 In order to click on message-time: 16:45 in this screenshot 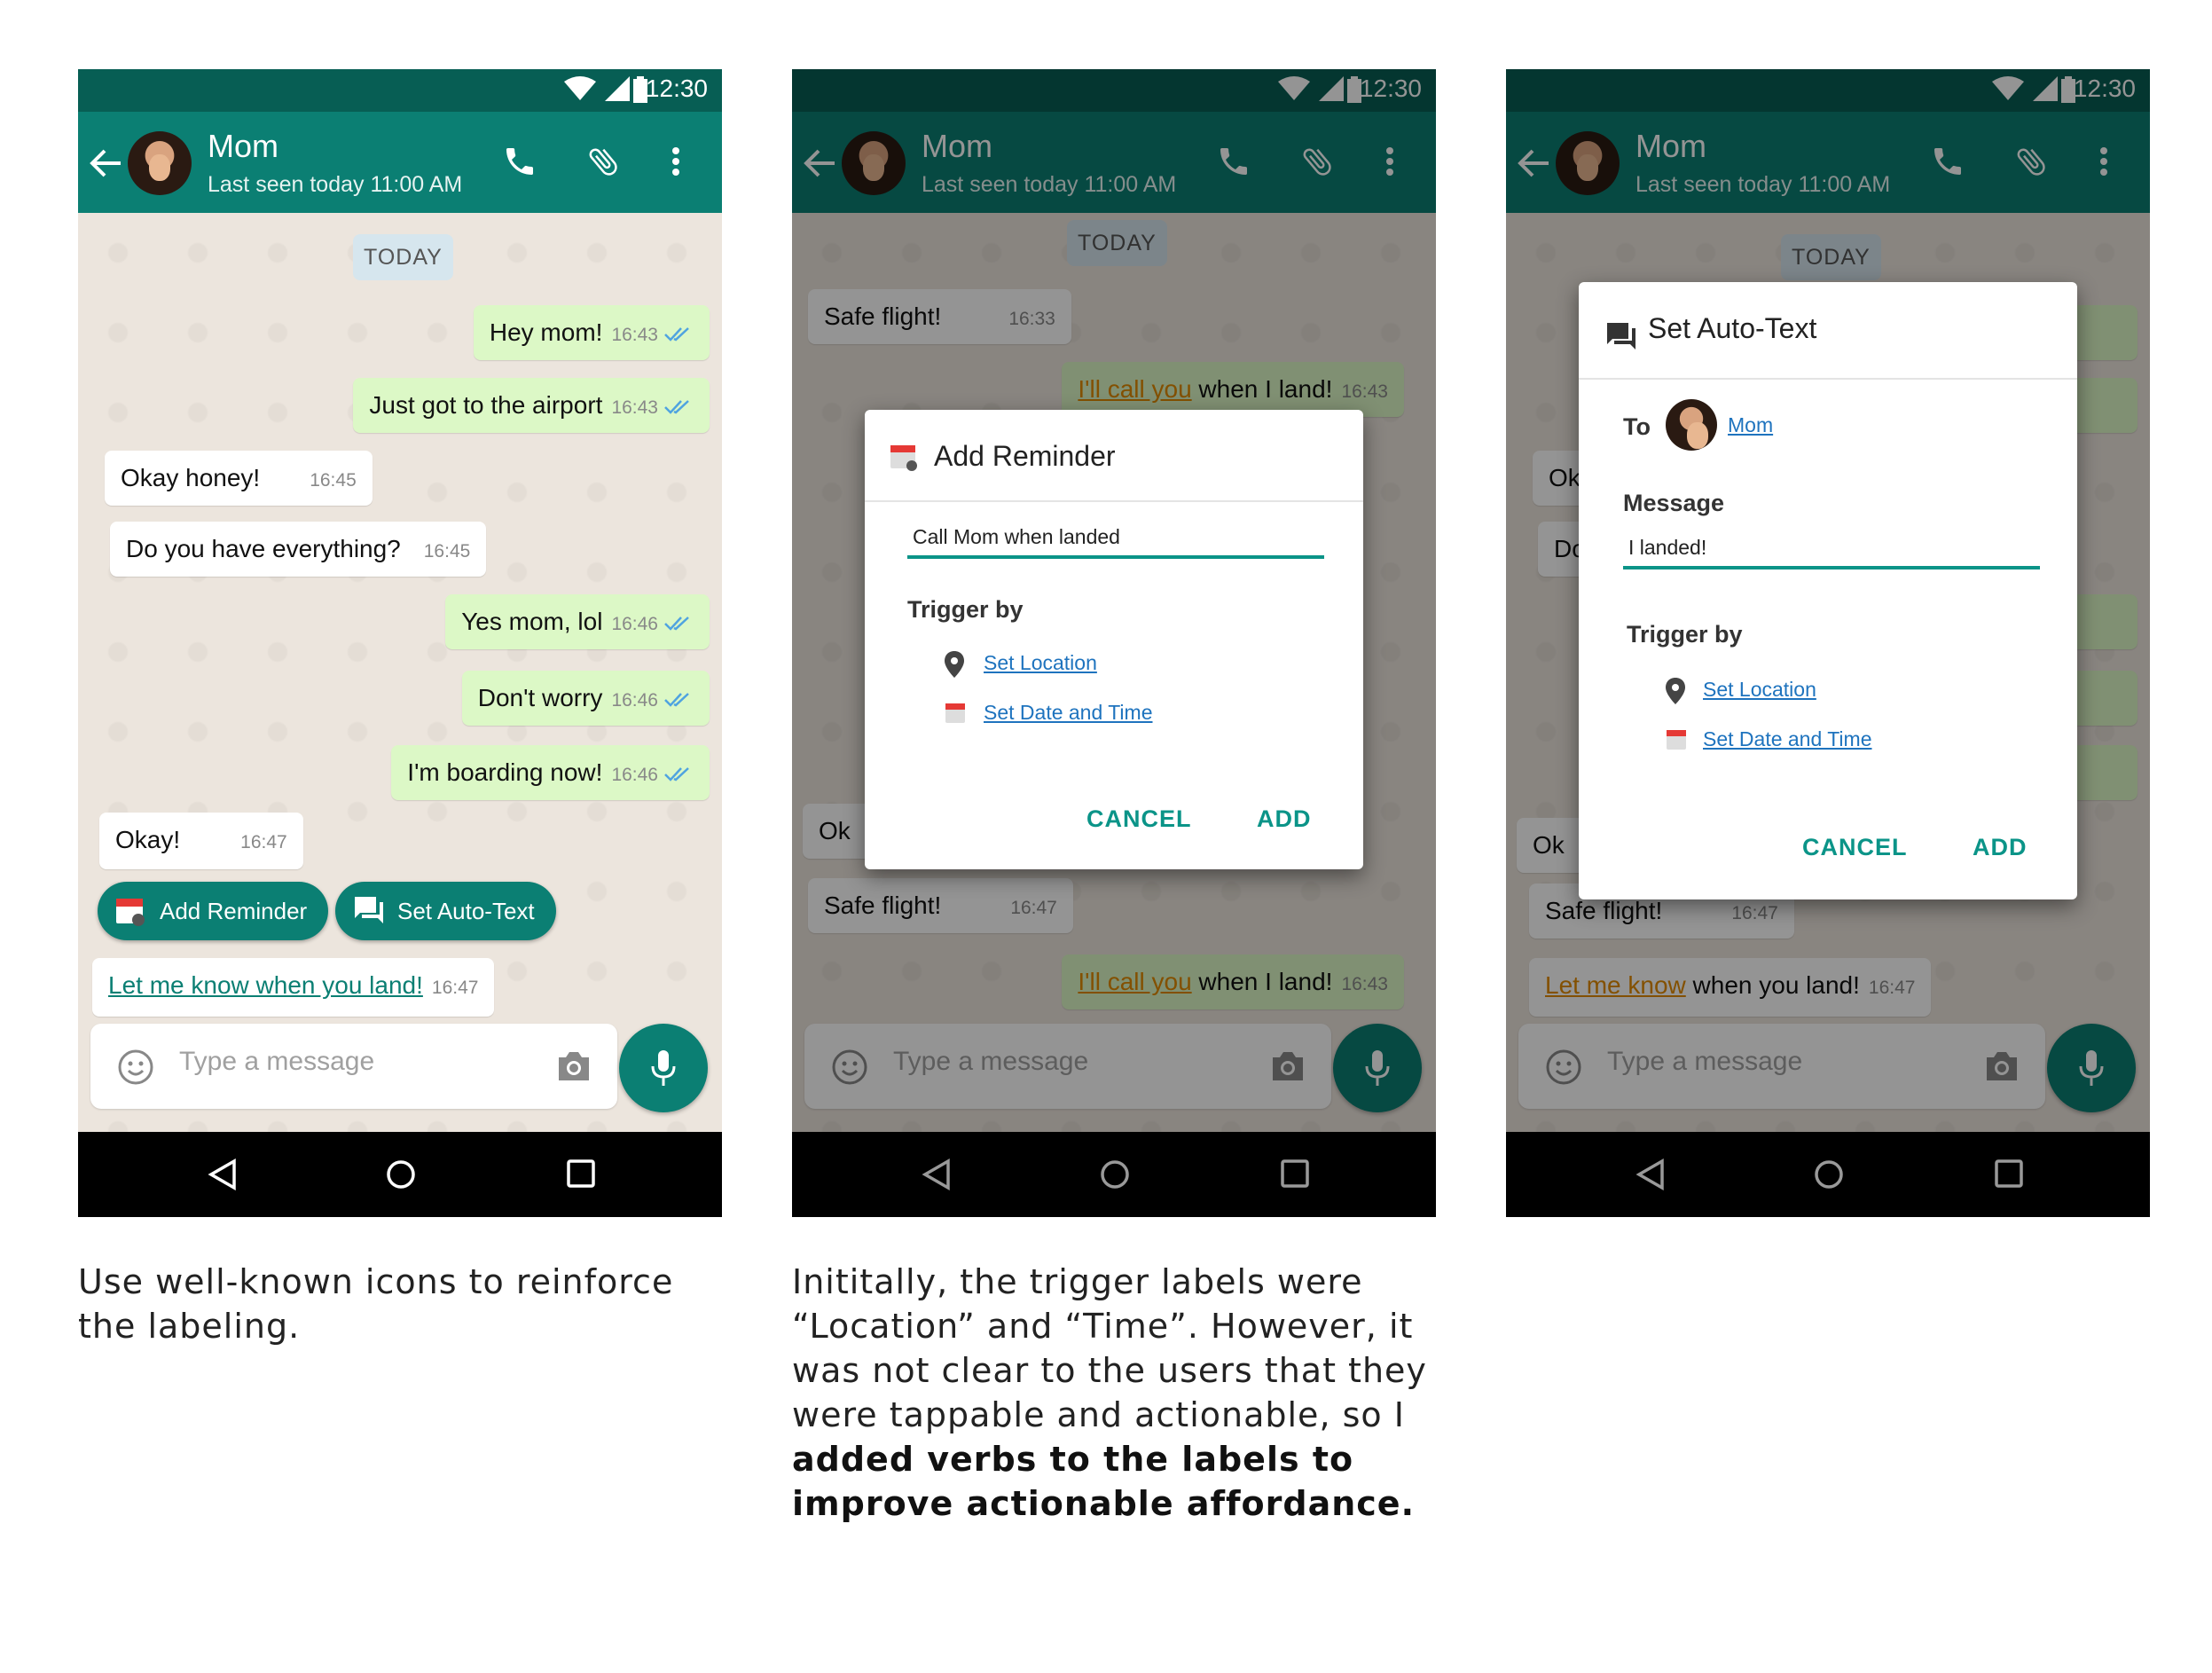, I will do `click(447, 551)`.